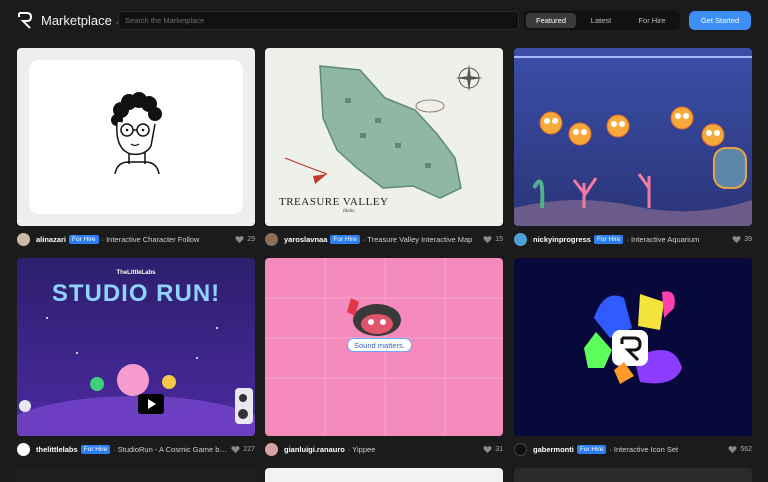 Image resolution: width=768 pixels, height=482 pixels. Describe the element at coordinates (241, 449) in the screenshot. I see `like-button: 227` at that location.